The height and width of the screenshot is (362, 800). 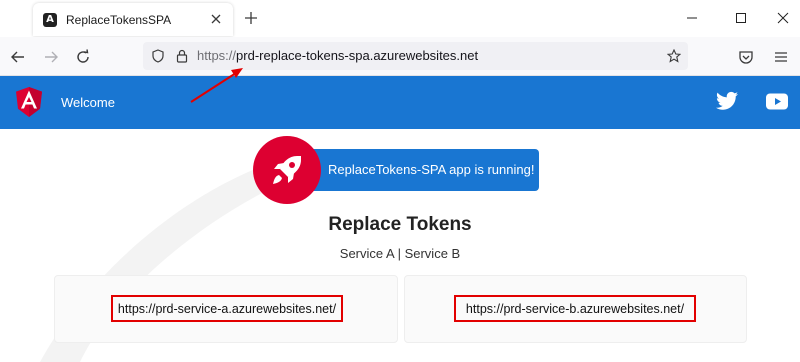 What do you see at coordinates (777, 101) in the screenshot?
I see `youtube-icon` at bounding box center [777, 101].